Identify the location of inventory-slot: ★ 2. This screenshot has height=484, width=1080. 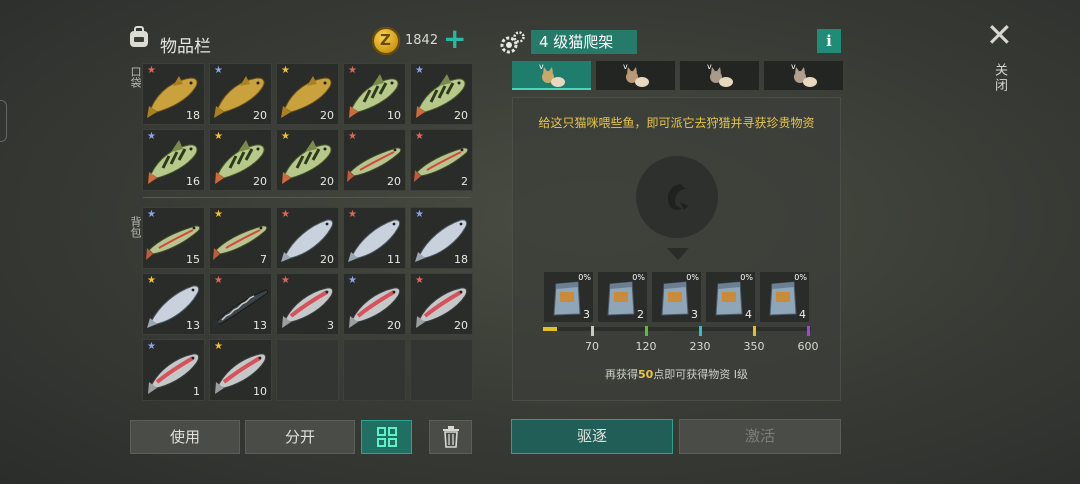
(441, 160).